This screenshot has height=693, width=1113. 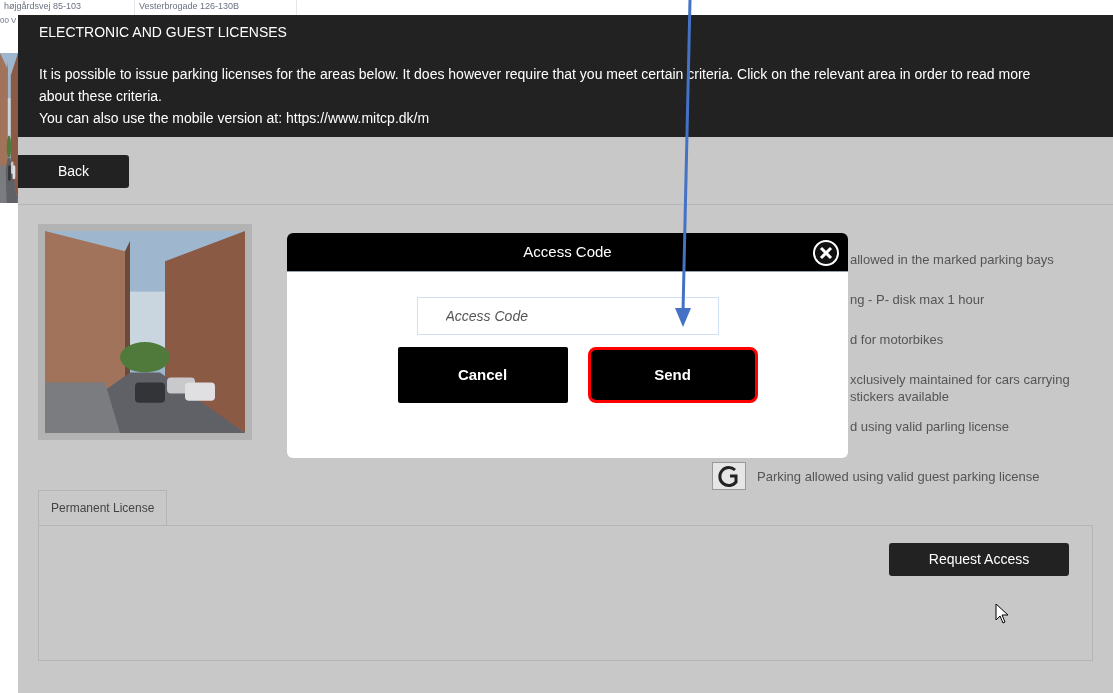 I want to click on close-icon, so click(x=826, y=253).